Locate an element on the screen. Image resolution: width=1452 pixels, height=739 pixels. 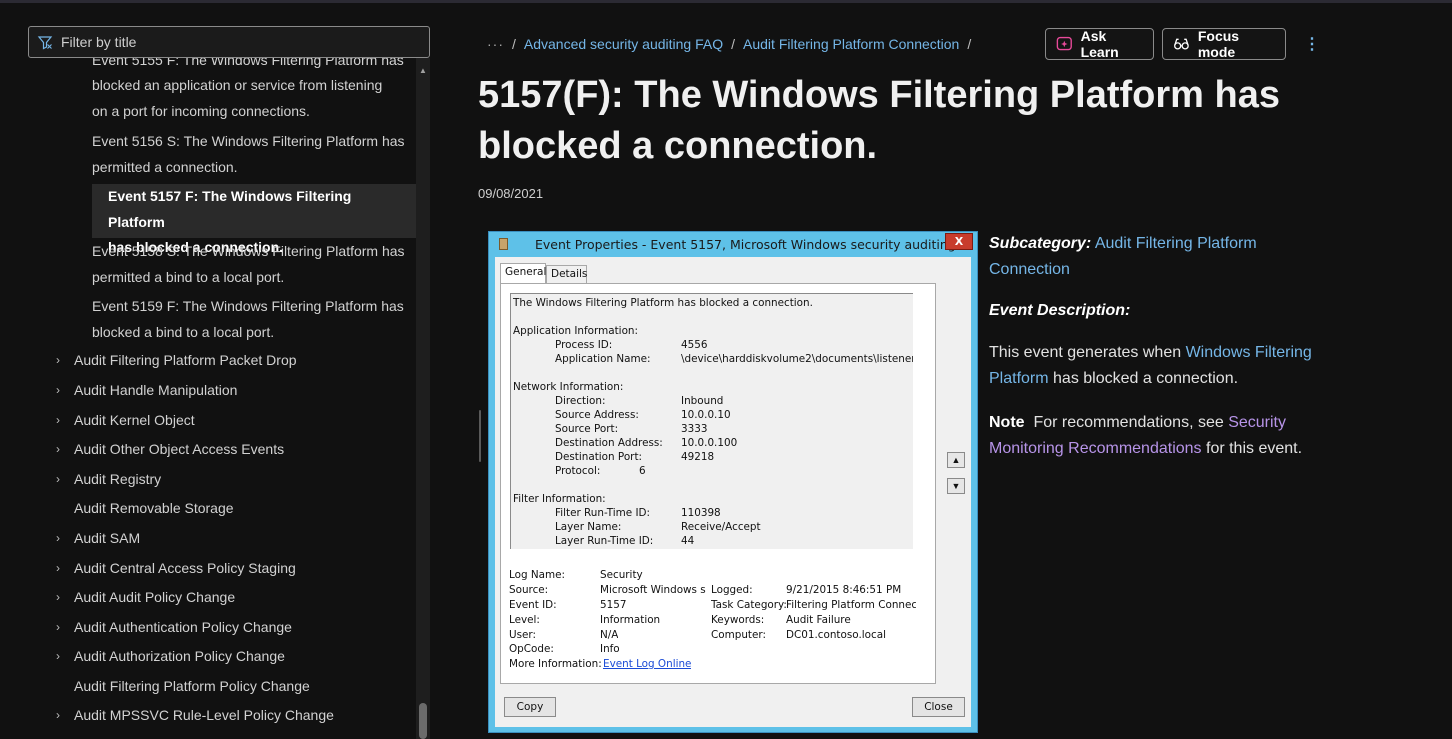
toc-row: › Audit Central Access Policy Staging is located at coordinates (176, 568).